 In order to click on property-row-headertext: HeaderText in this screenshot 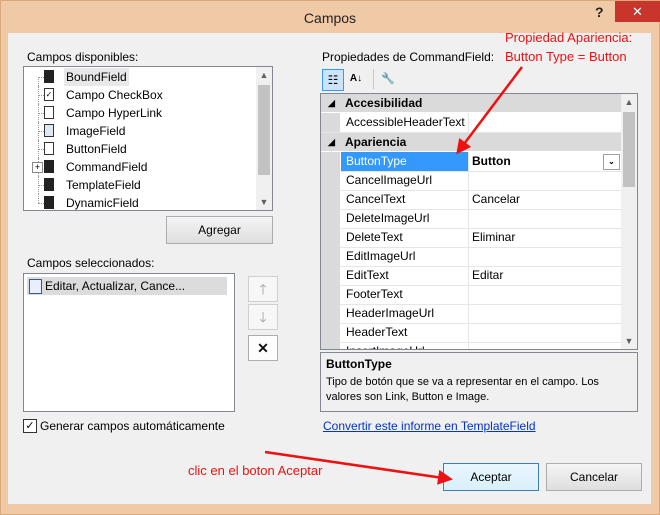, I will do `click(471, 333)`.